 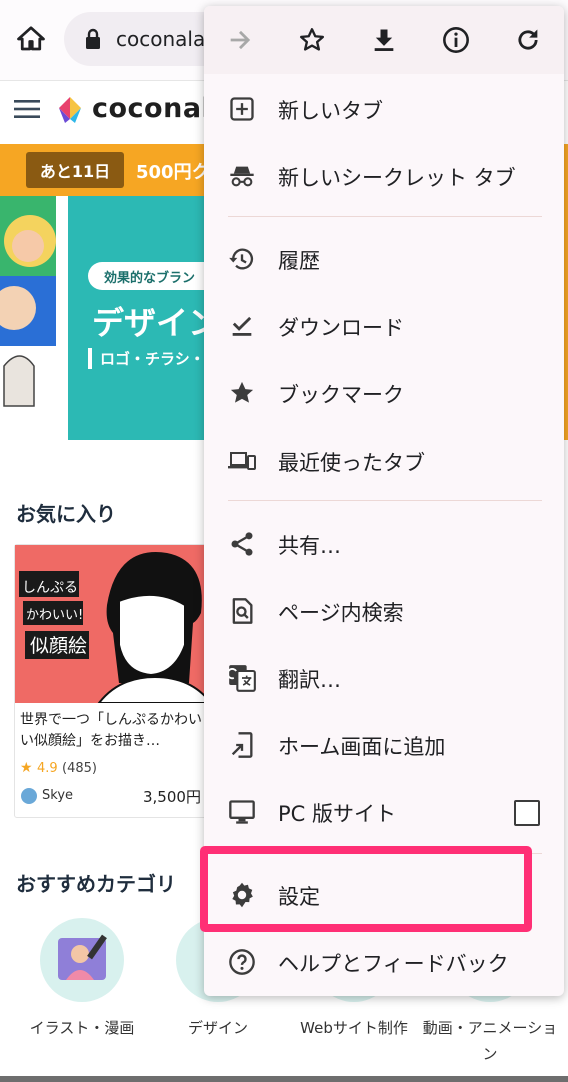 I want to click on favorites-heading: お気に入り, so click(x=66, y=514).